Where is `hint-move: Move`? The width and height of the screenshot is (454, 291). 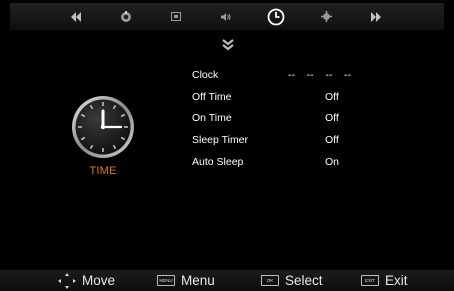
hint-move: Move is located at coordinates (86, 280).